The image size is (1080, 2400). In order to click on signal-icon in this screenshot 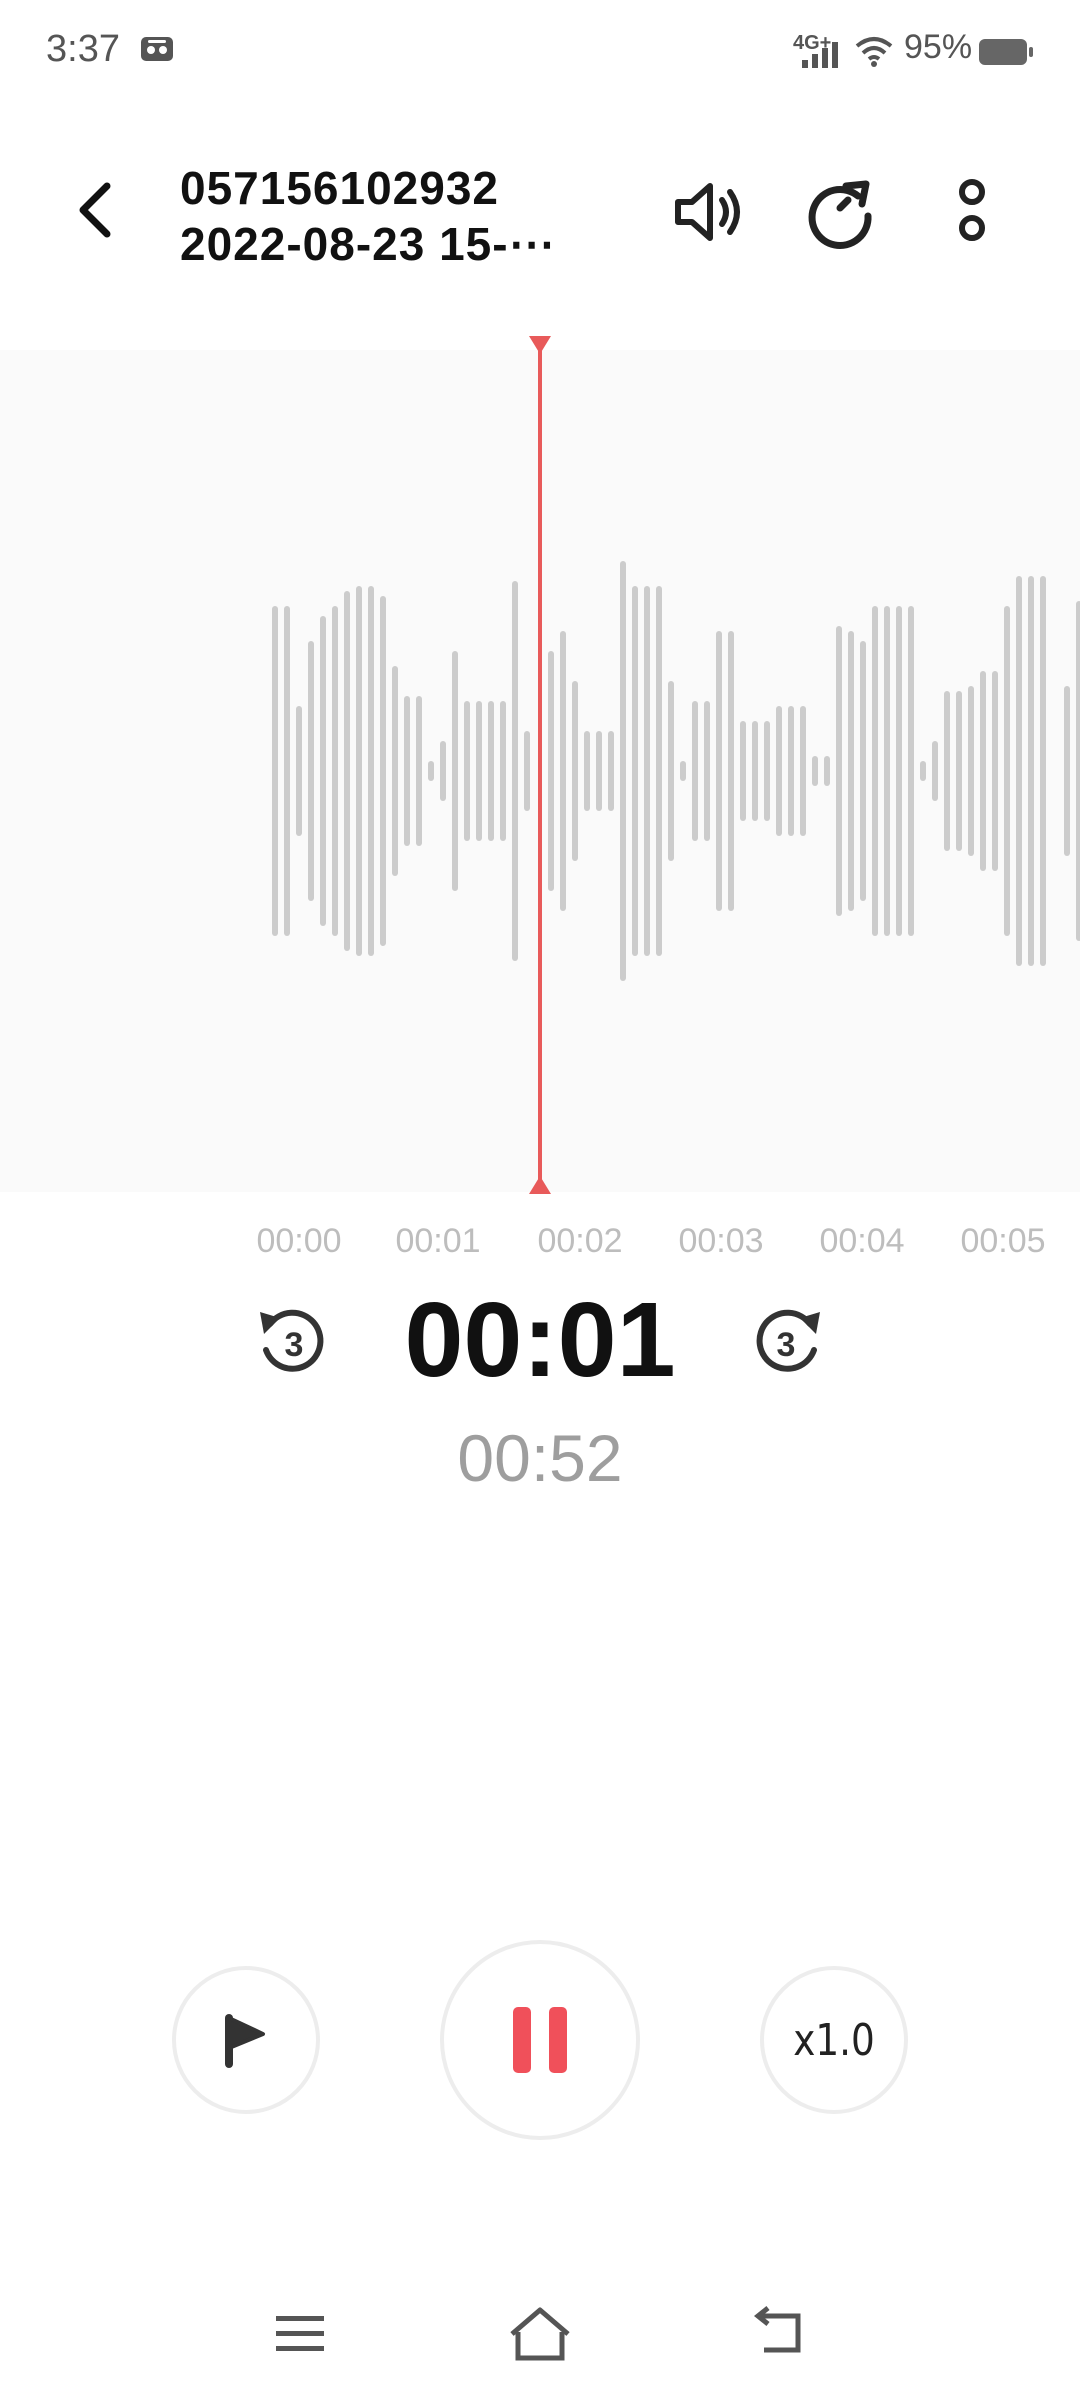, I will do `click(820, 55)`.